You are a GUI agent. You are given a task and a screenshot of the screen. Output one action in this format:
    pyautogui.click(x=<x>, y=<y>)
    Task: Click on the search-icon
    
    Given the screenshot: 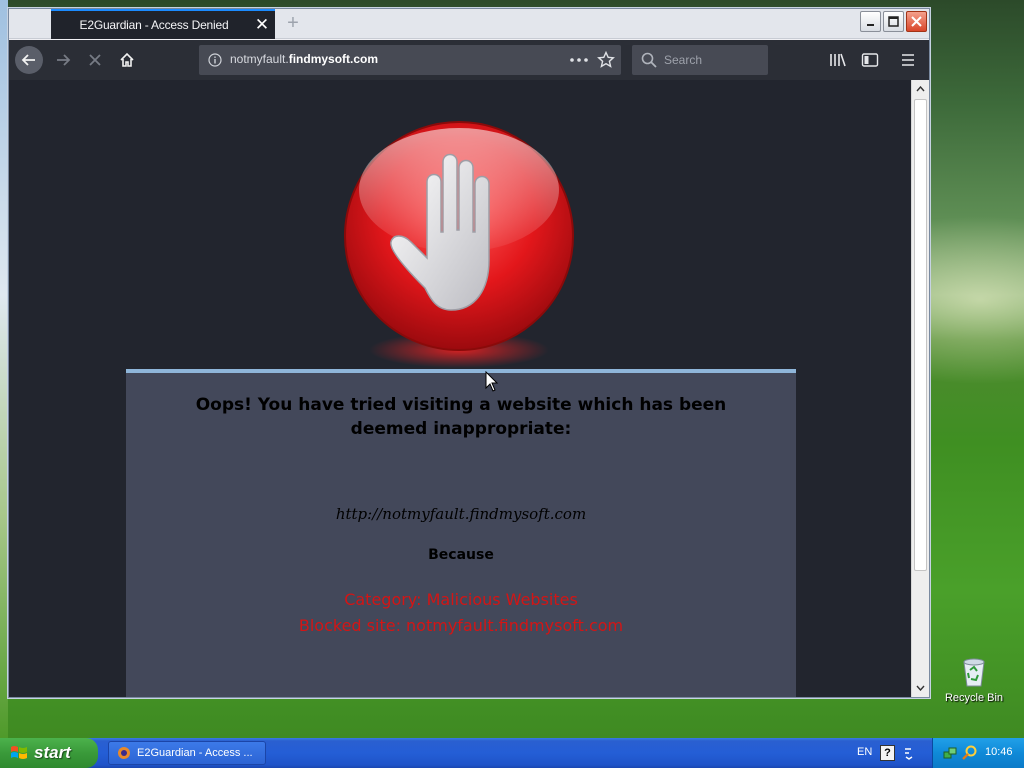 What is the action you would take?
    pyautogui.click(x=649, y=60)
    